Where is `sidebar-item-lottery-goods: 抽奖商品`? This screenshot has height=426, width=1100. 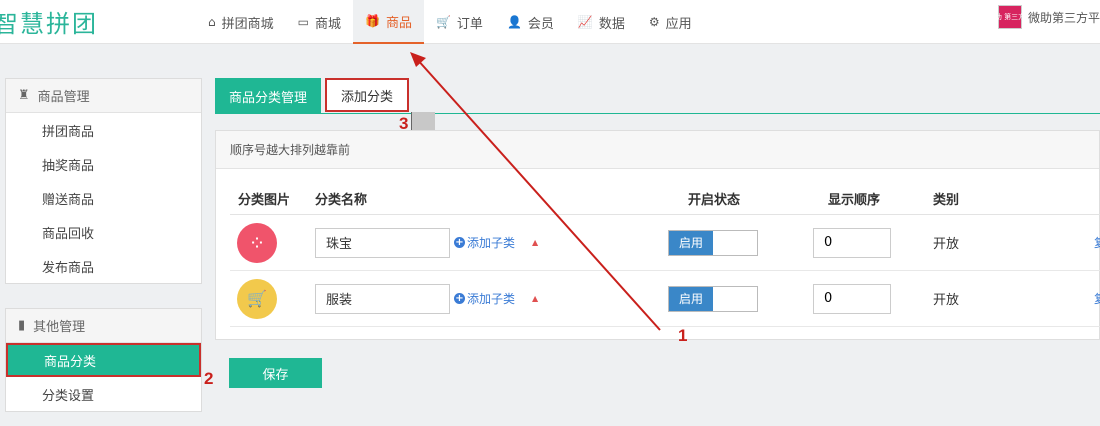 sidebar-item-lottery-goods: 抽奖商品 is located at coordinates (103, 164).